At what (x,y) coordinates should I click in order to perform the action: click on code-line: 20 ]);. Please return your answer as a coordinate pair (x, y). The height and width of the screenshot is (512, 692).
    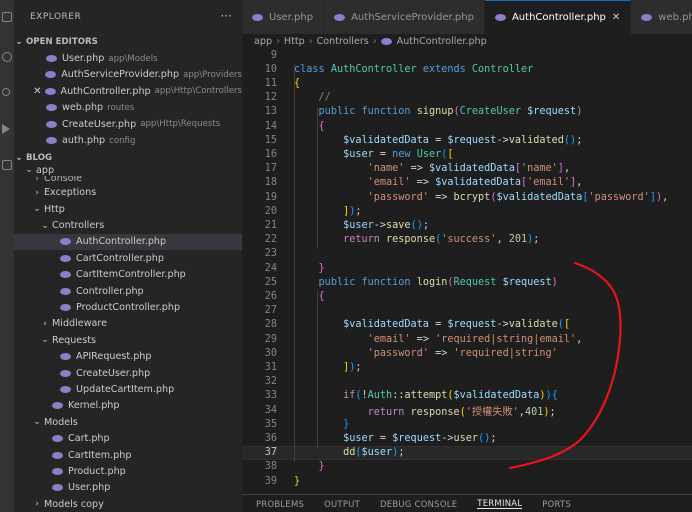
    Looking at the image, I should click on (467, 211).